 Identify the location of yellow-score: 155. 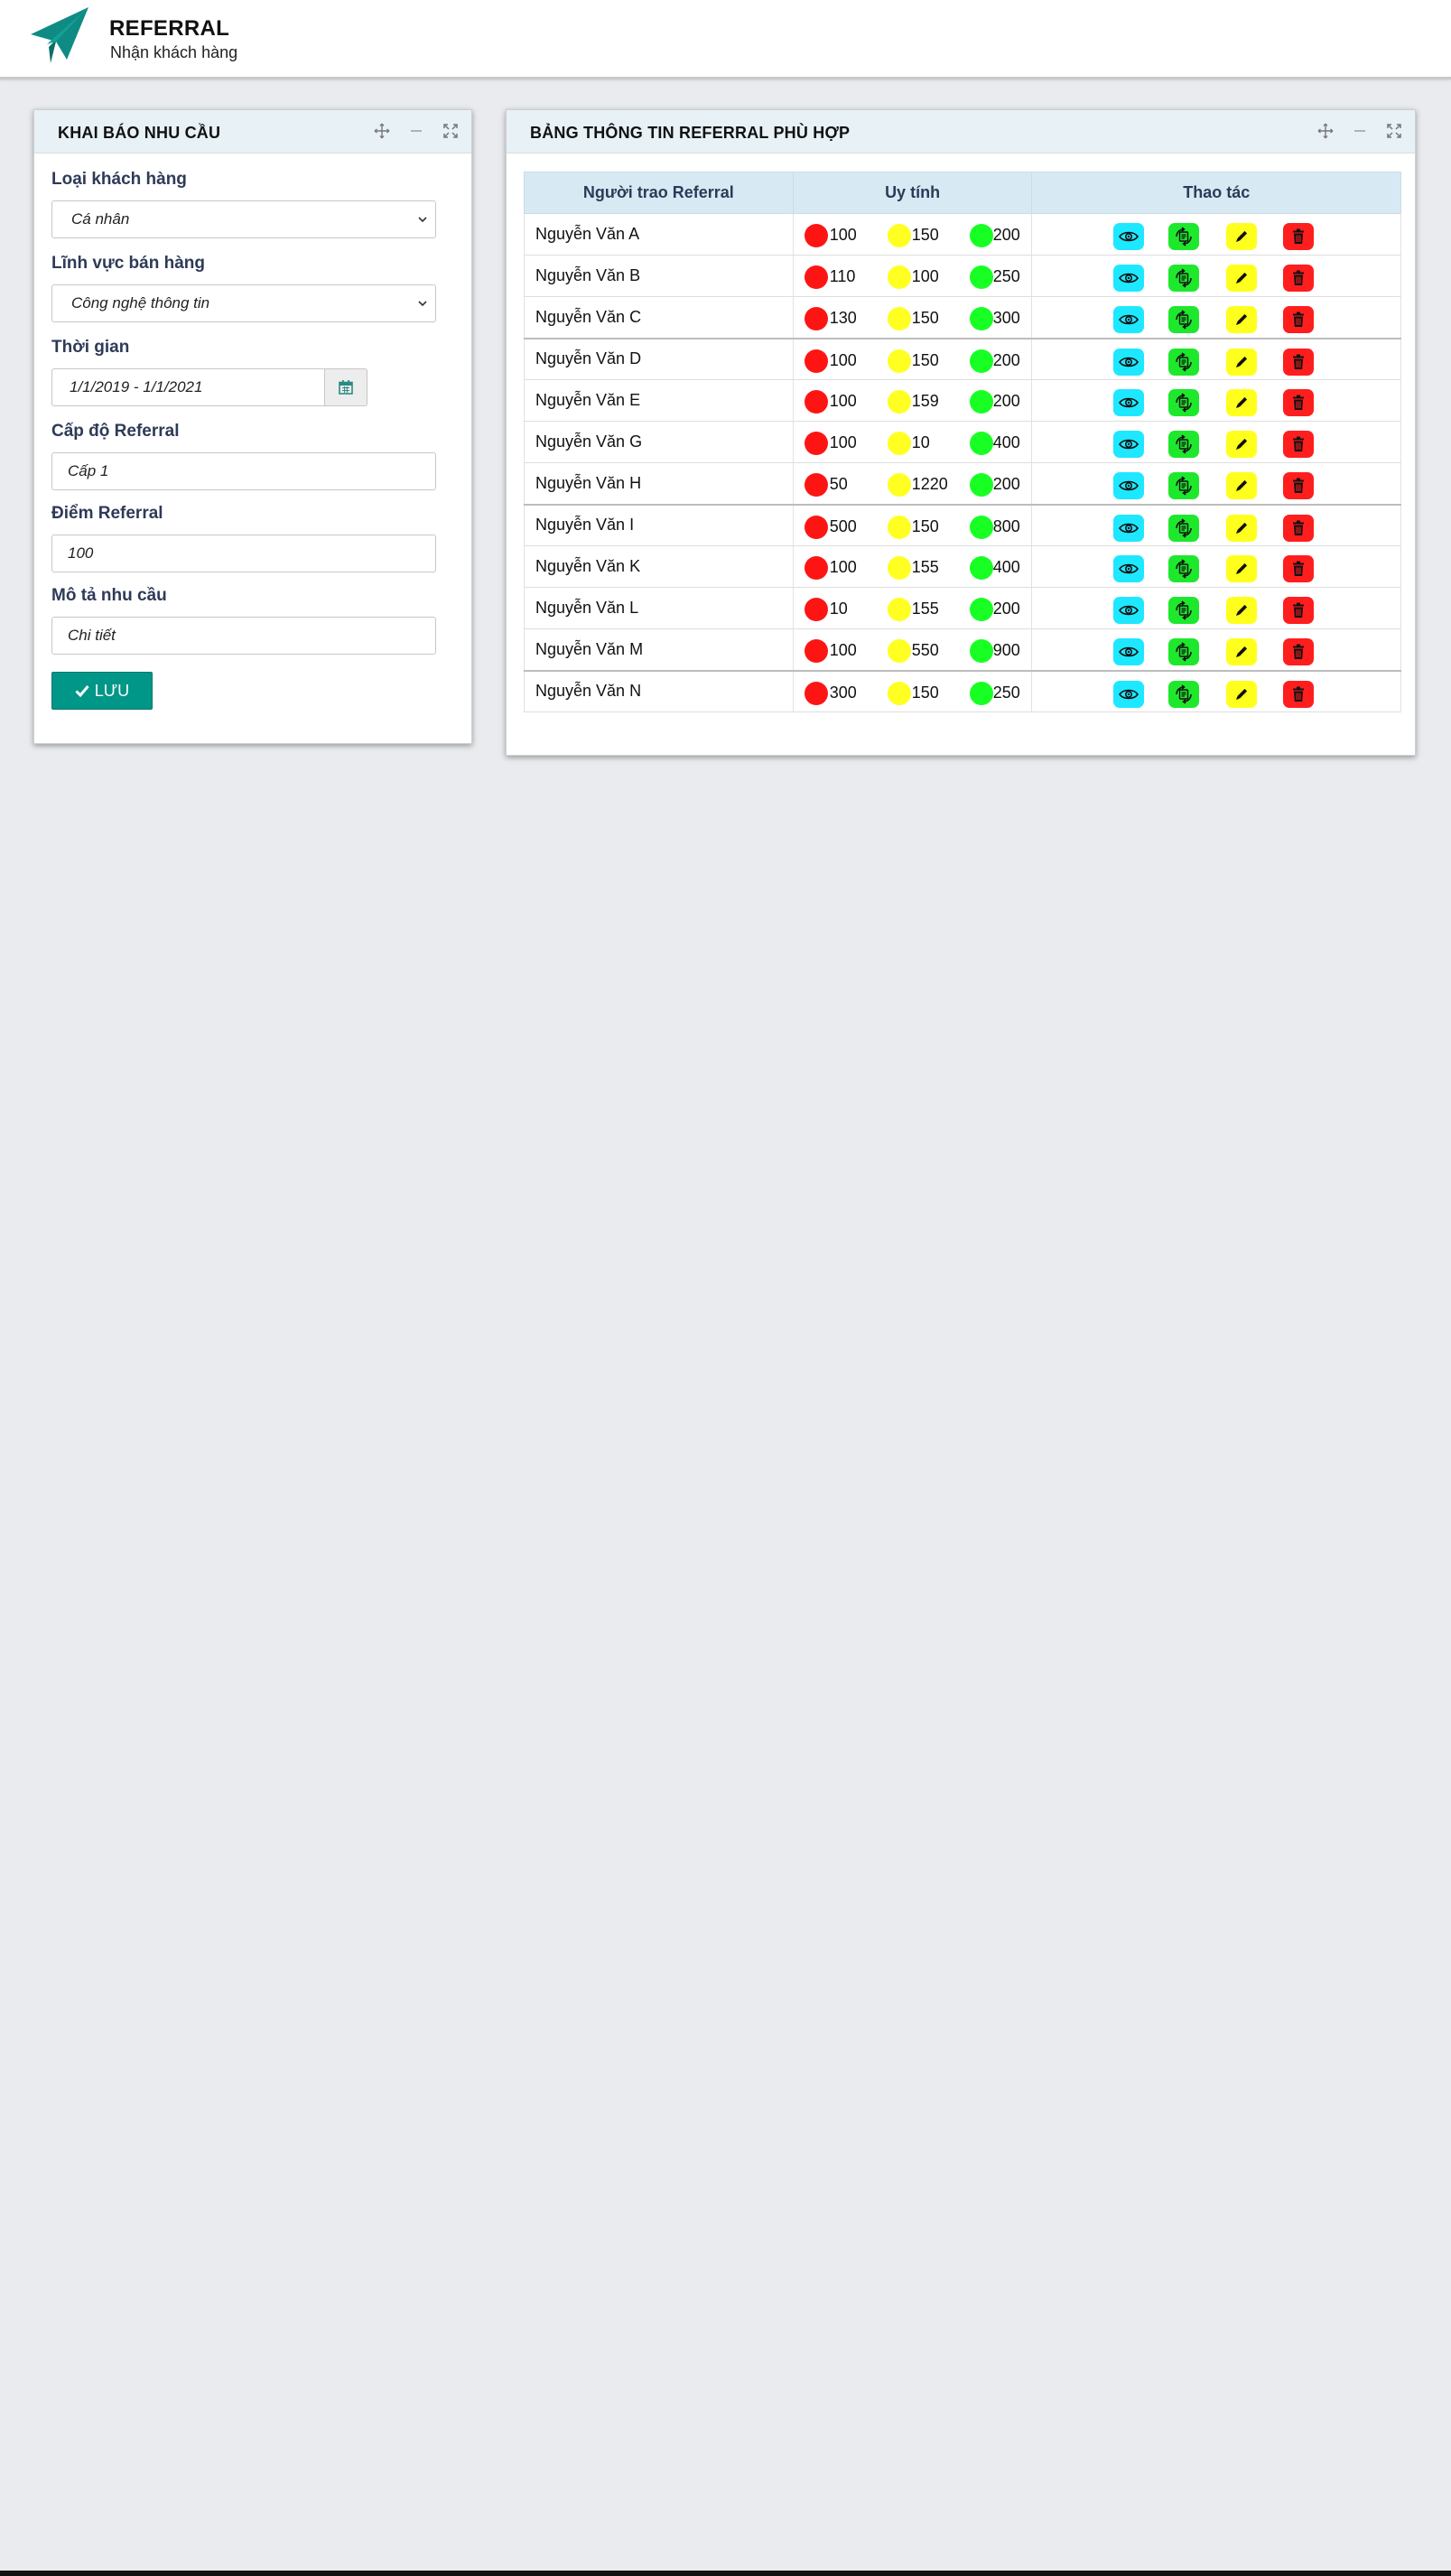
(925, 567).